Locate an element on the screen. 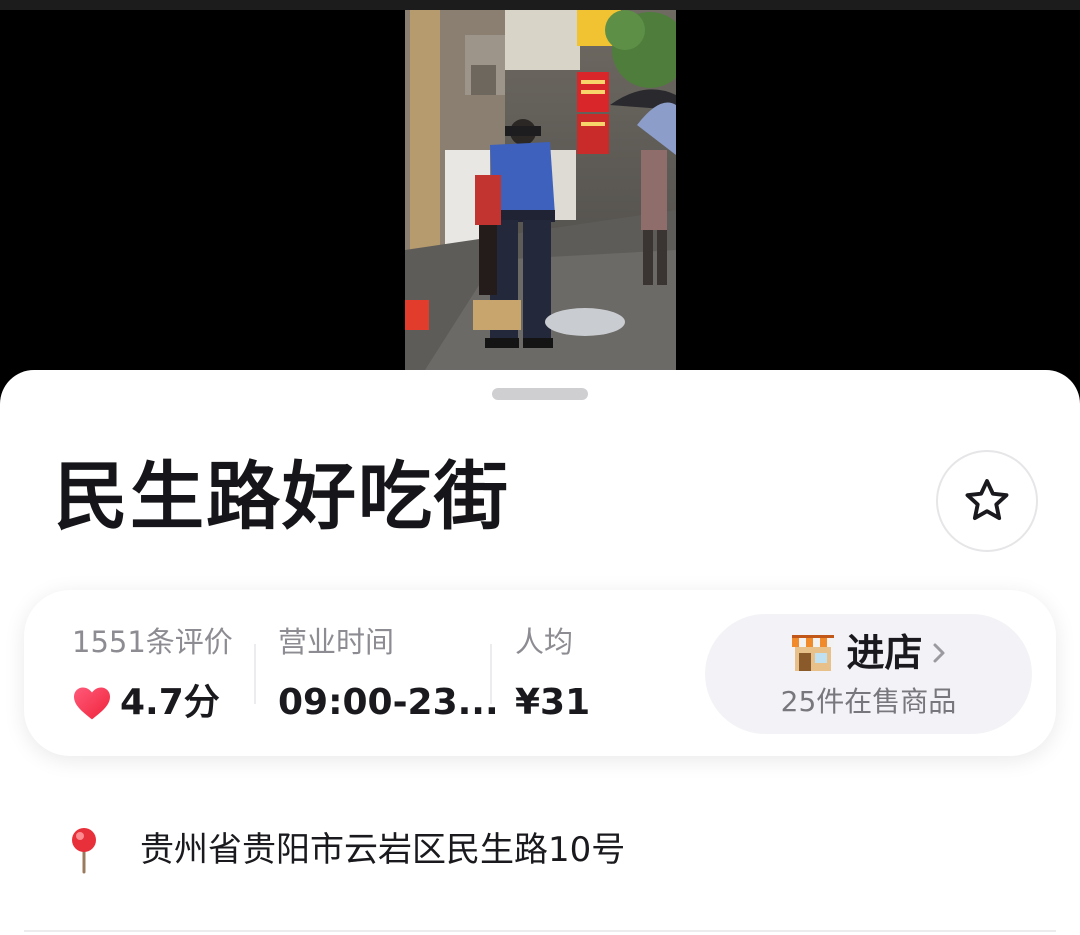 Image resolution: width=1080 pixels, height=935 pixels. rating-value: 4.7分 is located at coordinates (170, 702).